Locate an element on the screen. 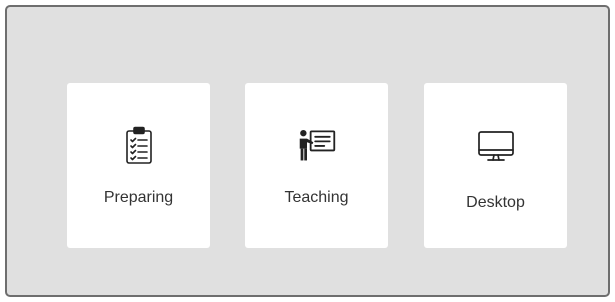 This screenshot has height=302, width=615. teacher-board-icon is located at coordinates (317, 145).